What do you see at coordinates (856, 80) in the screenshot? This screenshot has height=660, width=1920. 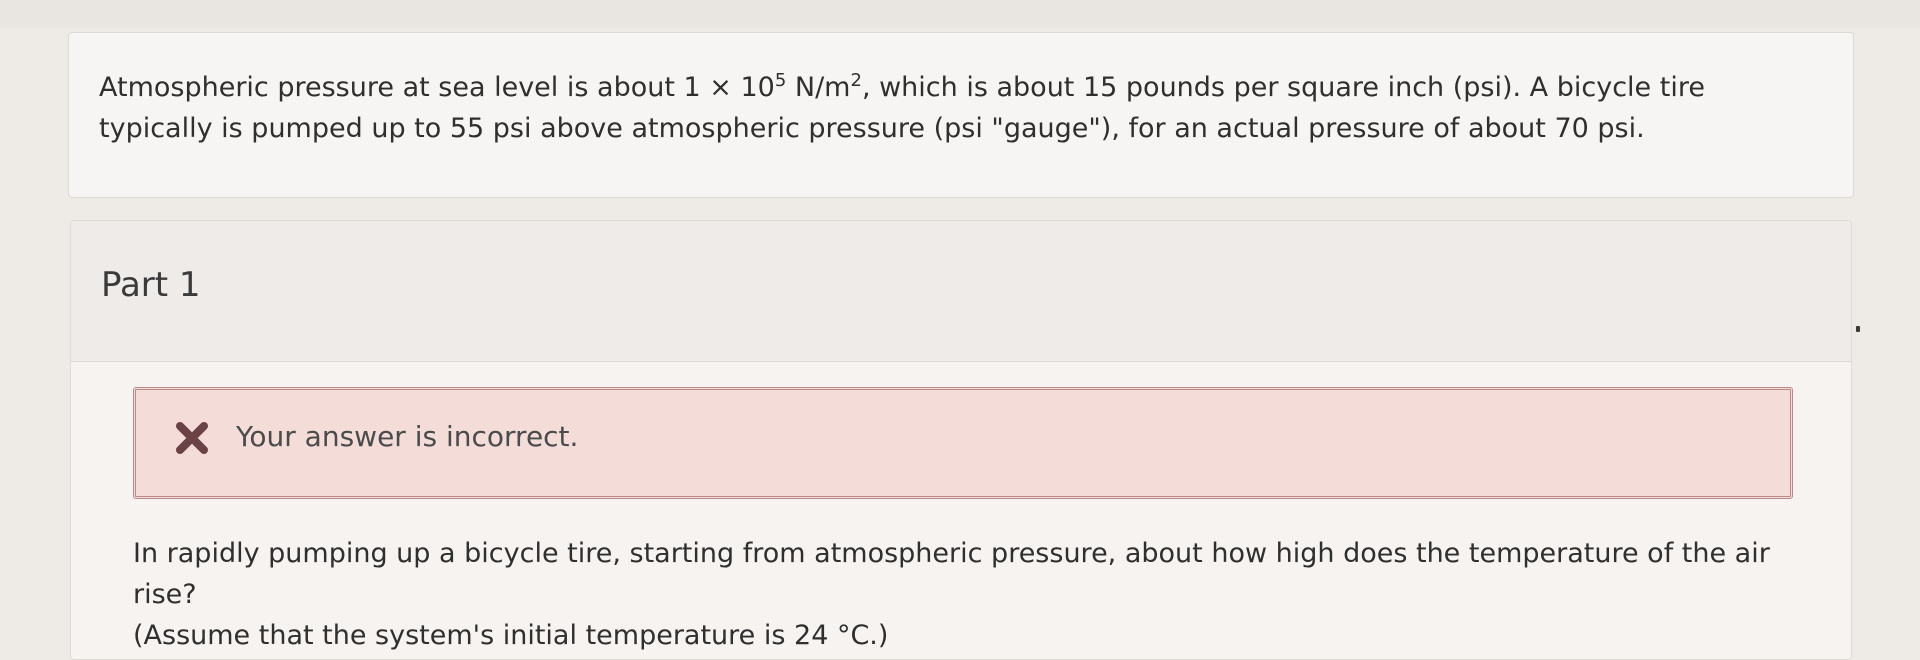 I see `intro-exponent-b: 2` at bounding box center [856, 80].